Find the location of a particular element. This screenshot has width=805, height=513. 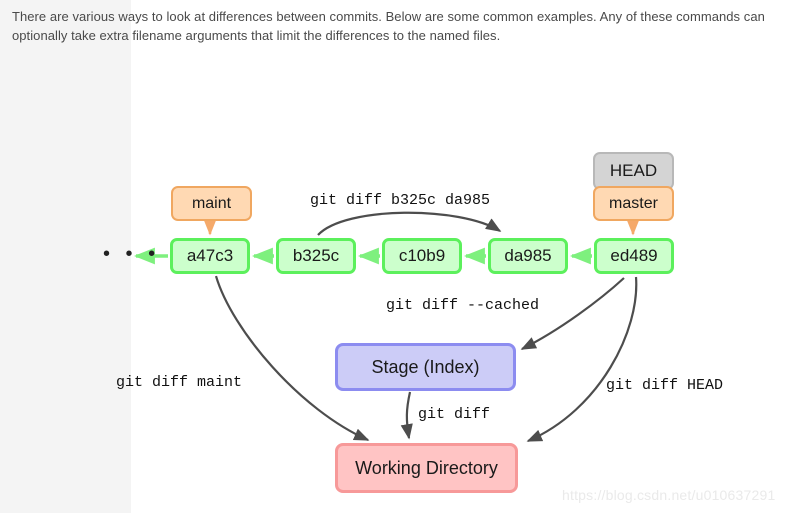

stage-index-node: Stage (Index) is located at coordinates (425, 367).